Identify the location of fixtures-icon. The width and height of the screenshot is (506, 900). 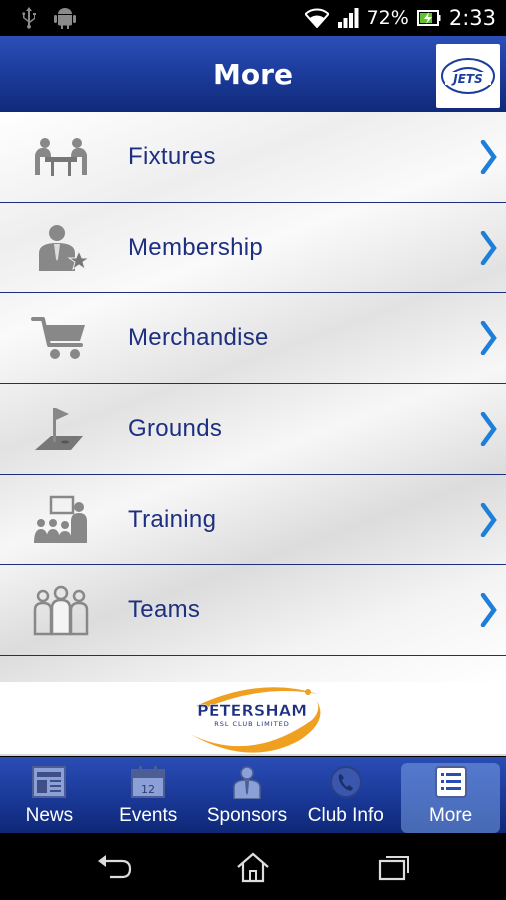
(61, 157).